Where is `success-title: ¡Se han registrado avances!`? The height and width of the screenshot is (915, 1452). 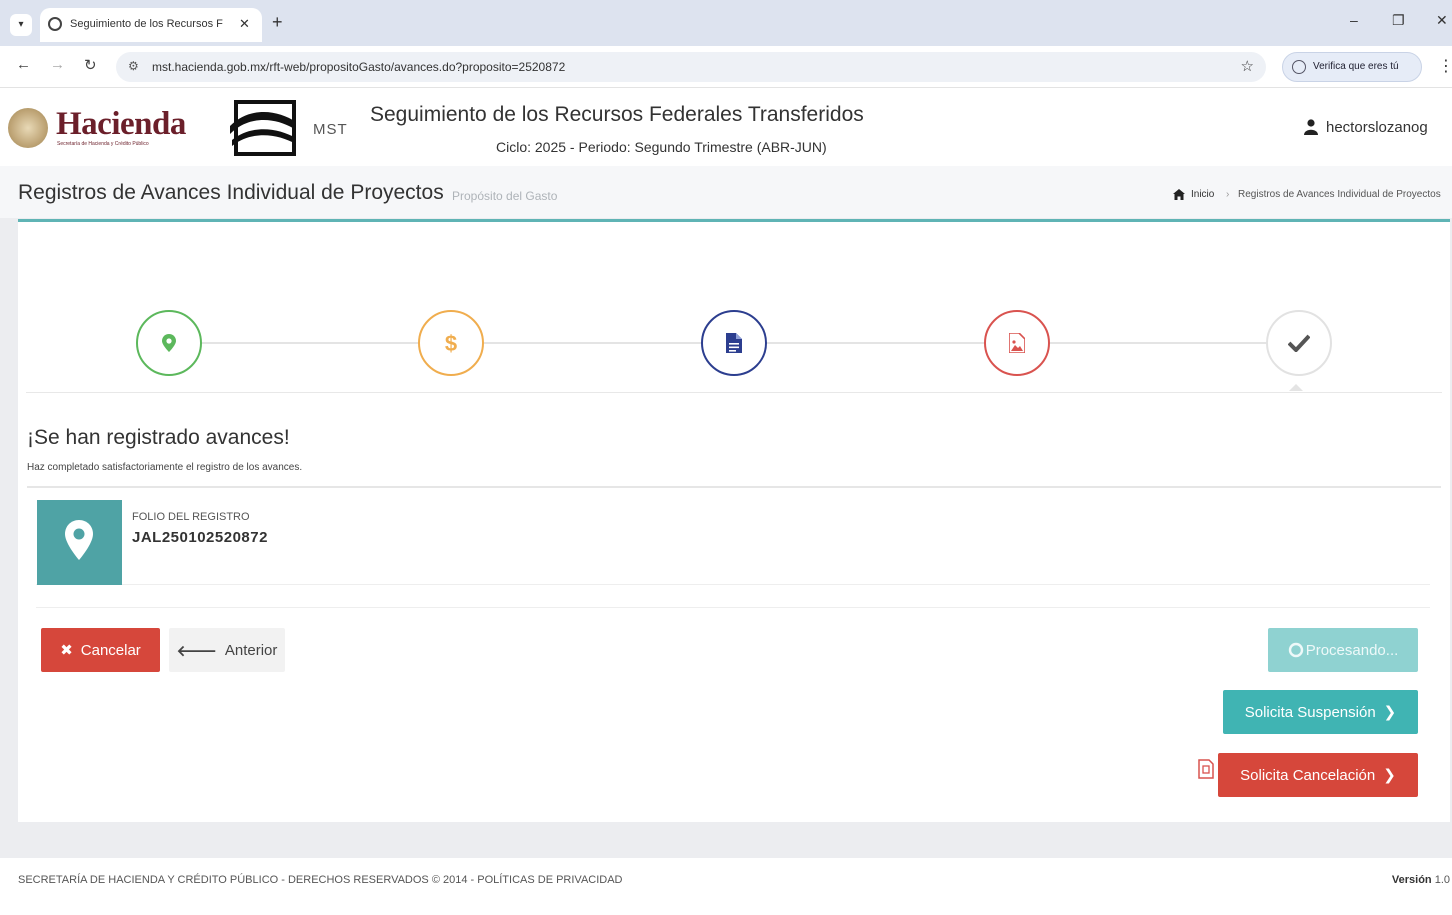 success-title: ¡Se han registrado avances! is located at coordinates (158, 437).